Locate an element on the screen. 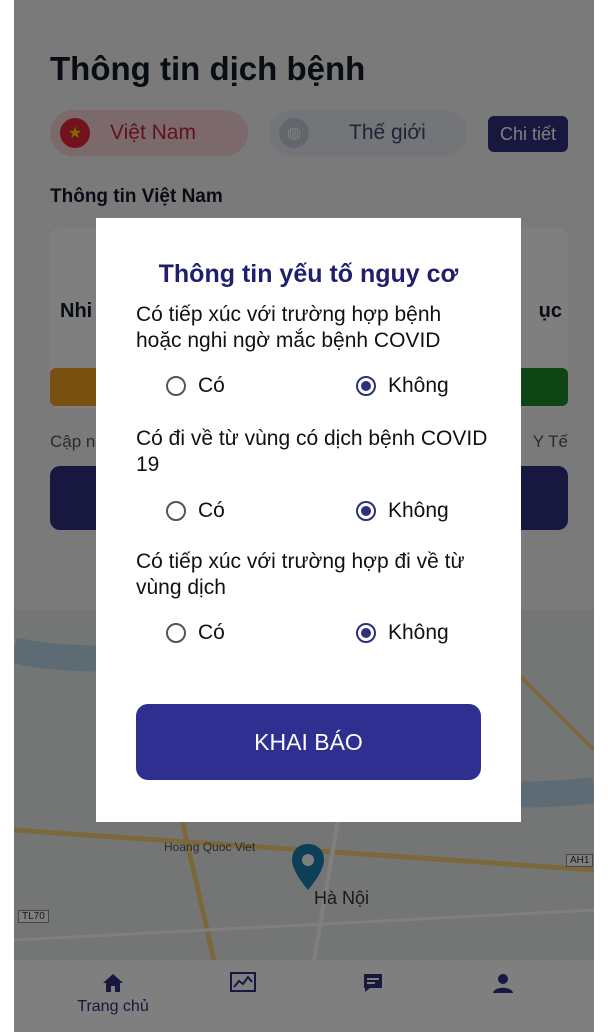 This screenshot has width=608, height=1032. question-3-no-radio: Không is located at coordinates (402, 633).